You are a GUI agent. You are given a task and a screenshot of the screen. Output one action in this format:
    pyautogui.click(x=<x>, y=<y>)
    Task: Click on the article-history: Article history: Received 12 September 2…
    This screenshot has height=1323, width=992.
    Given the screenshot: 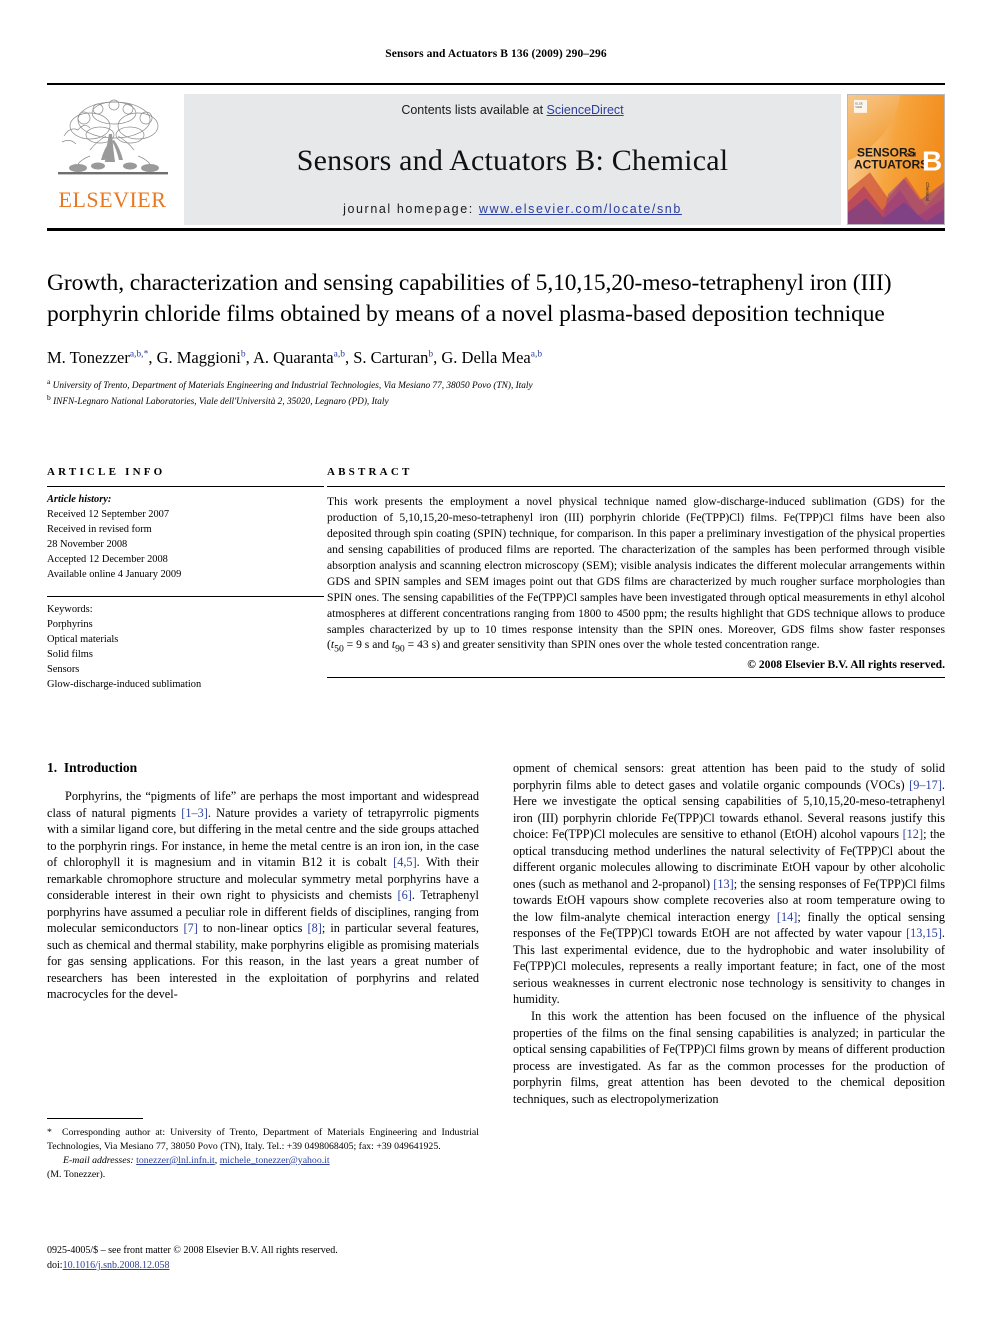 What is the action you would take?
    pyautogui.click(x=185, y=535)
    